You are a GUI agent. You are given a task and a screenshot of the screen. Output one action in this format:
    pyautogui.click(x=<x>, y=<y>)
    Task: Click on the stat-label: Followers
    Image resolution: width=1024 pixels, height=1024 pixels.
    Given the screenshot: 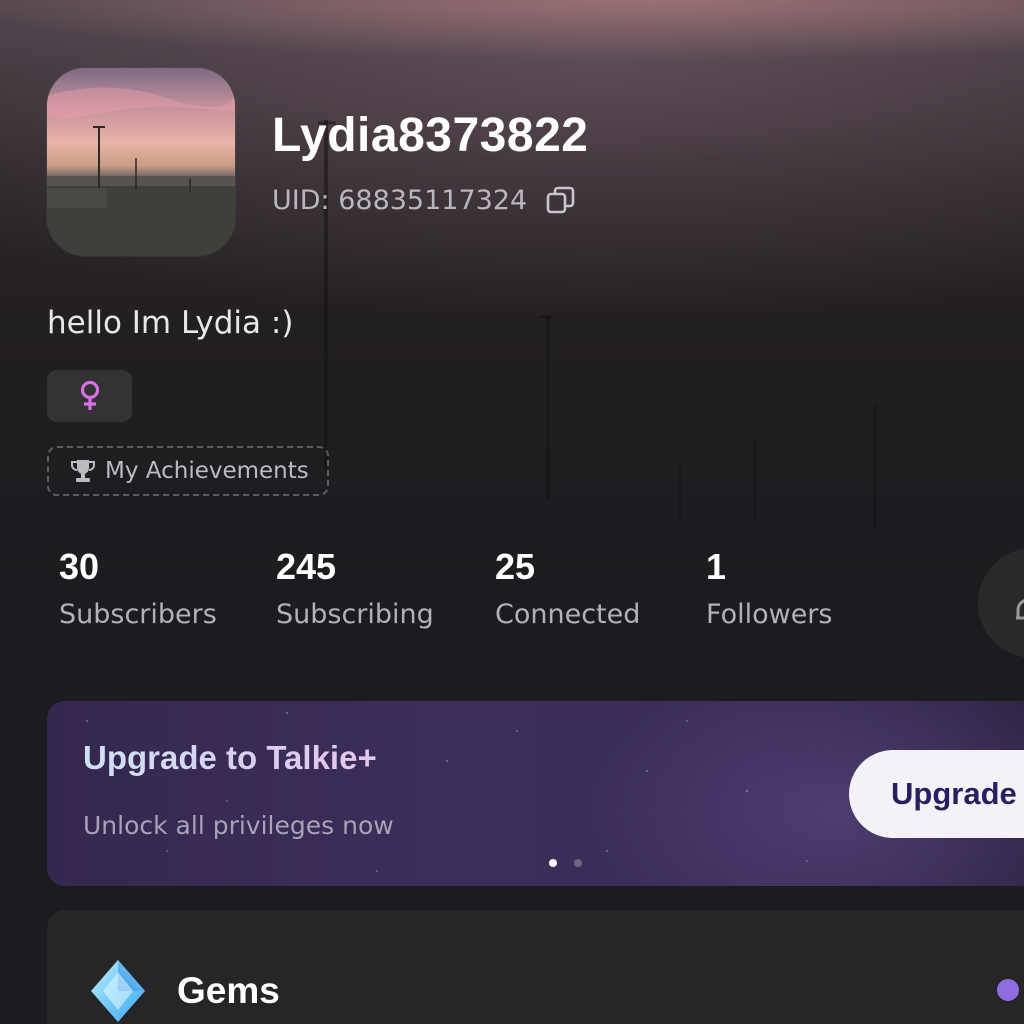 What is the action you would take?
    pyautogui.click(x=769, y=614)
    